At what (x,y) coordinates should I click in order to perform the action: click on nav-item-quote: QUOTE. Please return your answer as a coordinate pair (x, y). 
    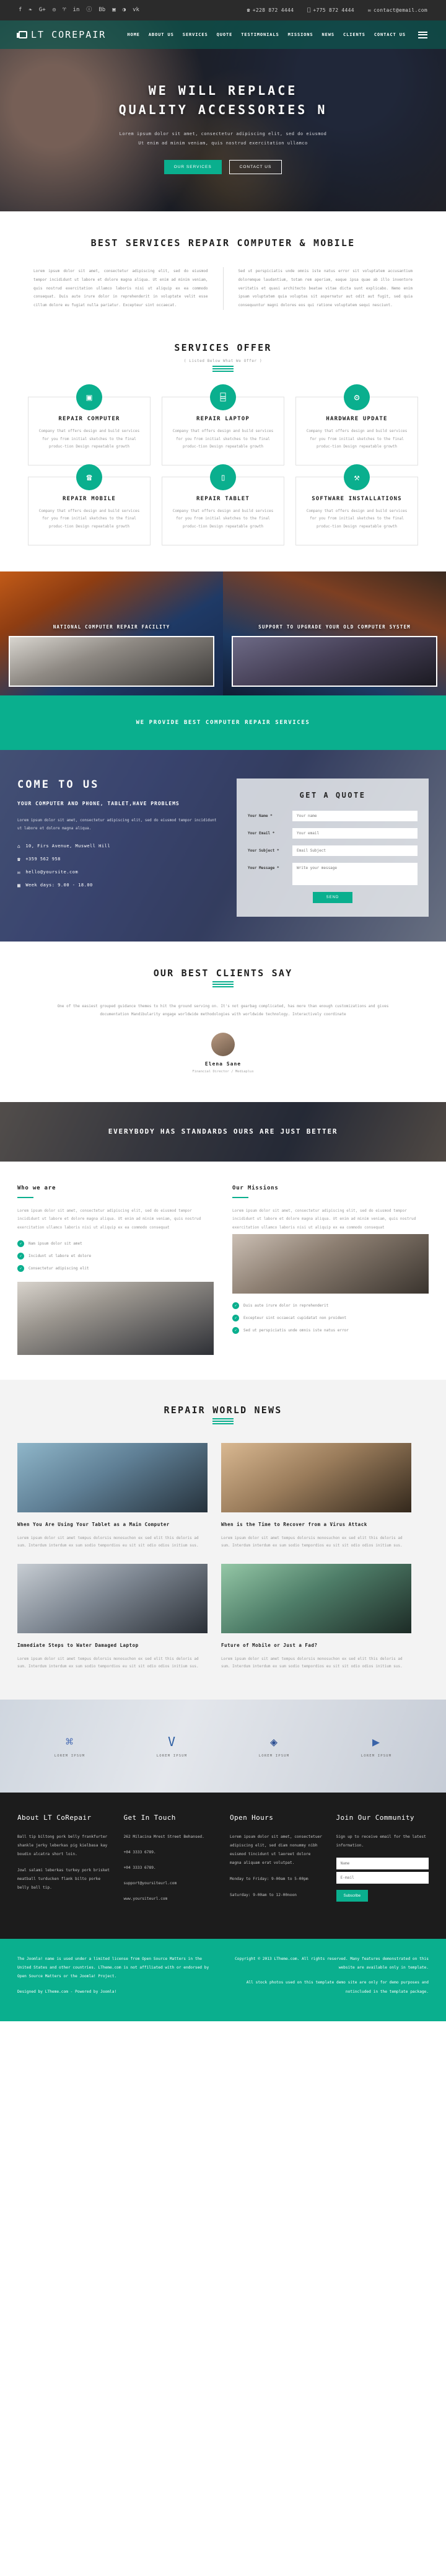
    Looking at the image, I should click on (225, 34).